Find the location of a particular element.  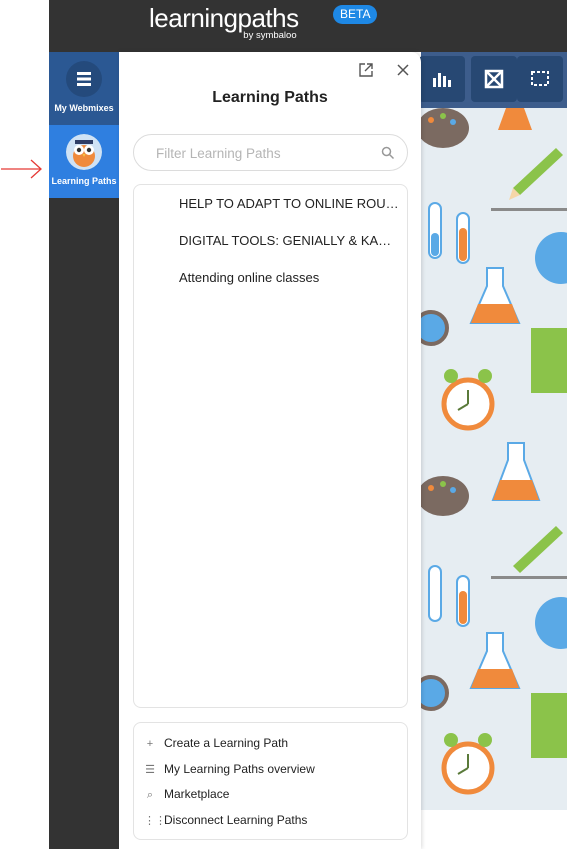

owl-avatar-icon is located at coordinates (84, 152).